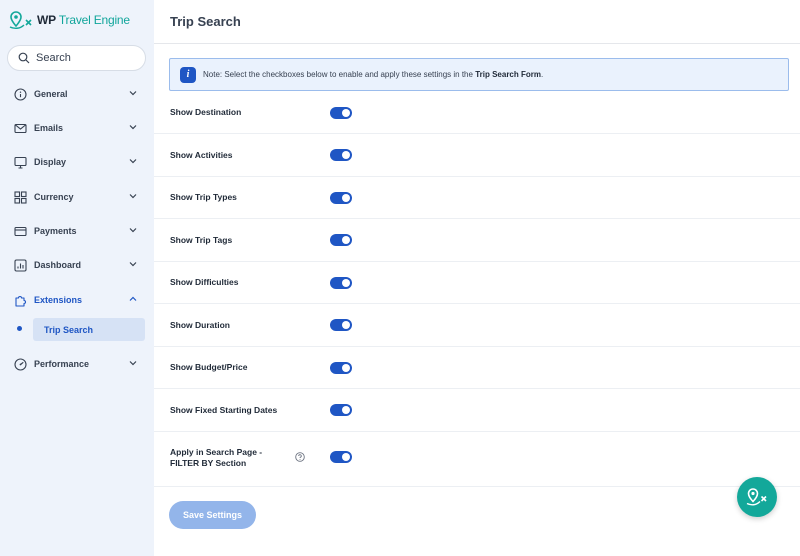 This screenshot has width=800, height=556. What do you see at coordinates (341, 325) in the screenshot?
I see `toggle-show-duration` at bounding box center [341, 325].